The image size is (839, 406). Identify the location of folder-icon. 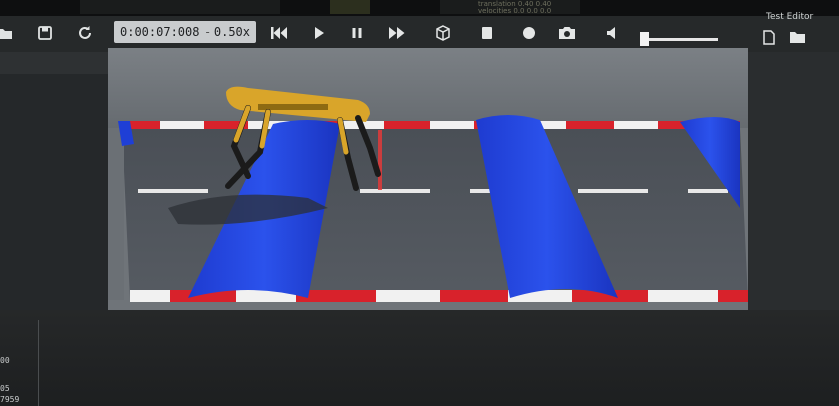
(8, 33).